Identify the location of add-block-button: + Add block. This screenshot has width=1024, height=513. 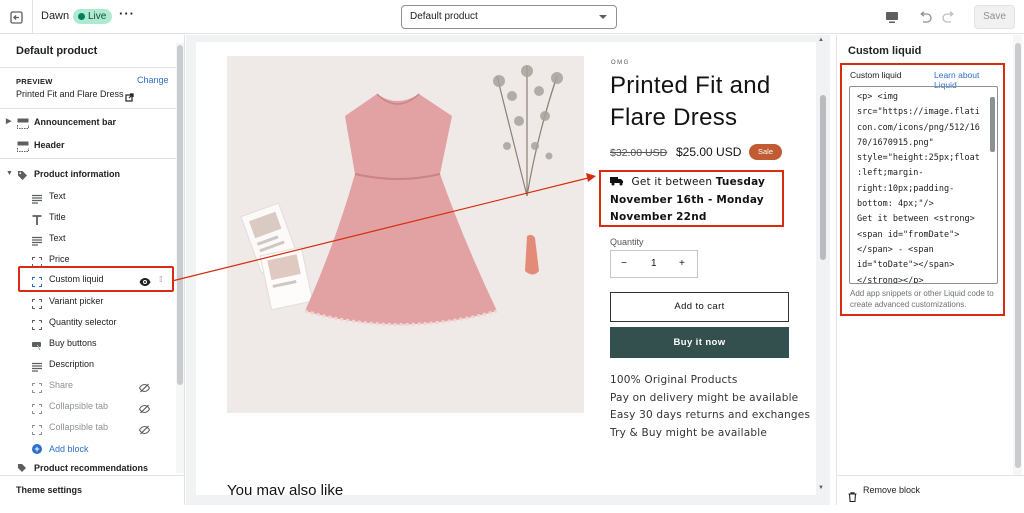
(88, 449).